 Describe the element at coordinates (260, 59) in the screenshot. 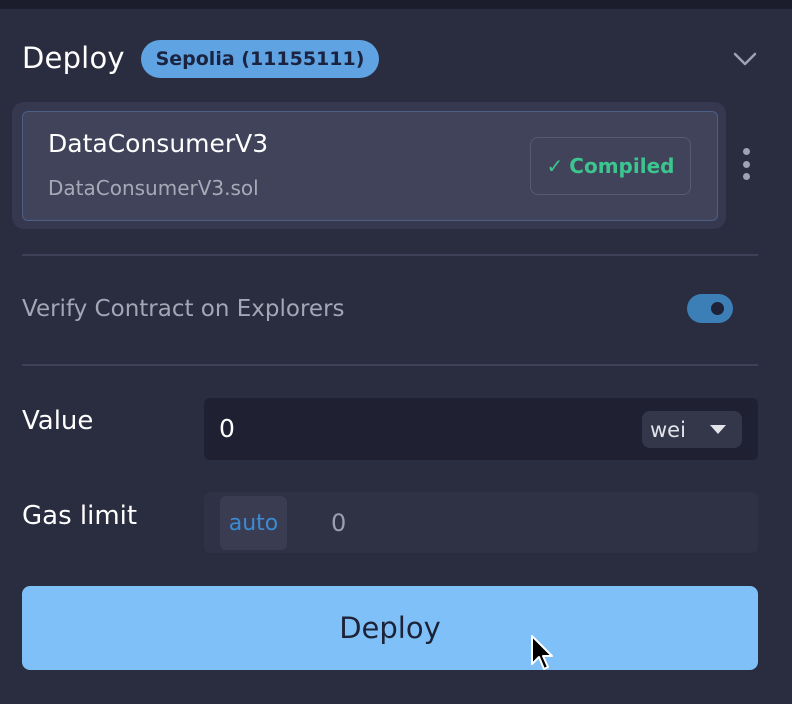

I see `network-badge: Sepolia (11155111)` at that location.